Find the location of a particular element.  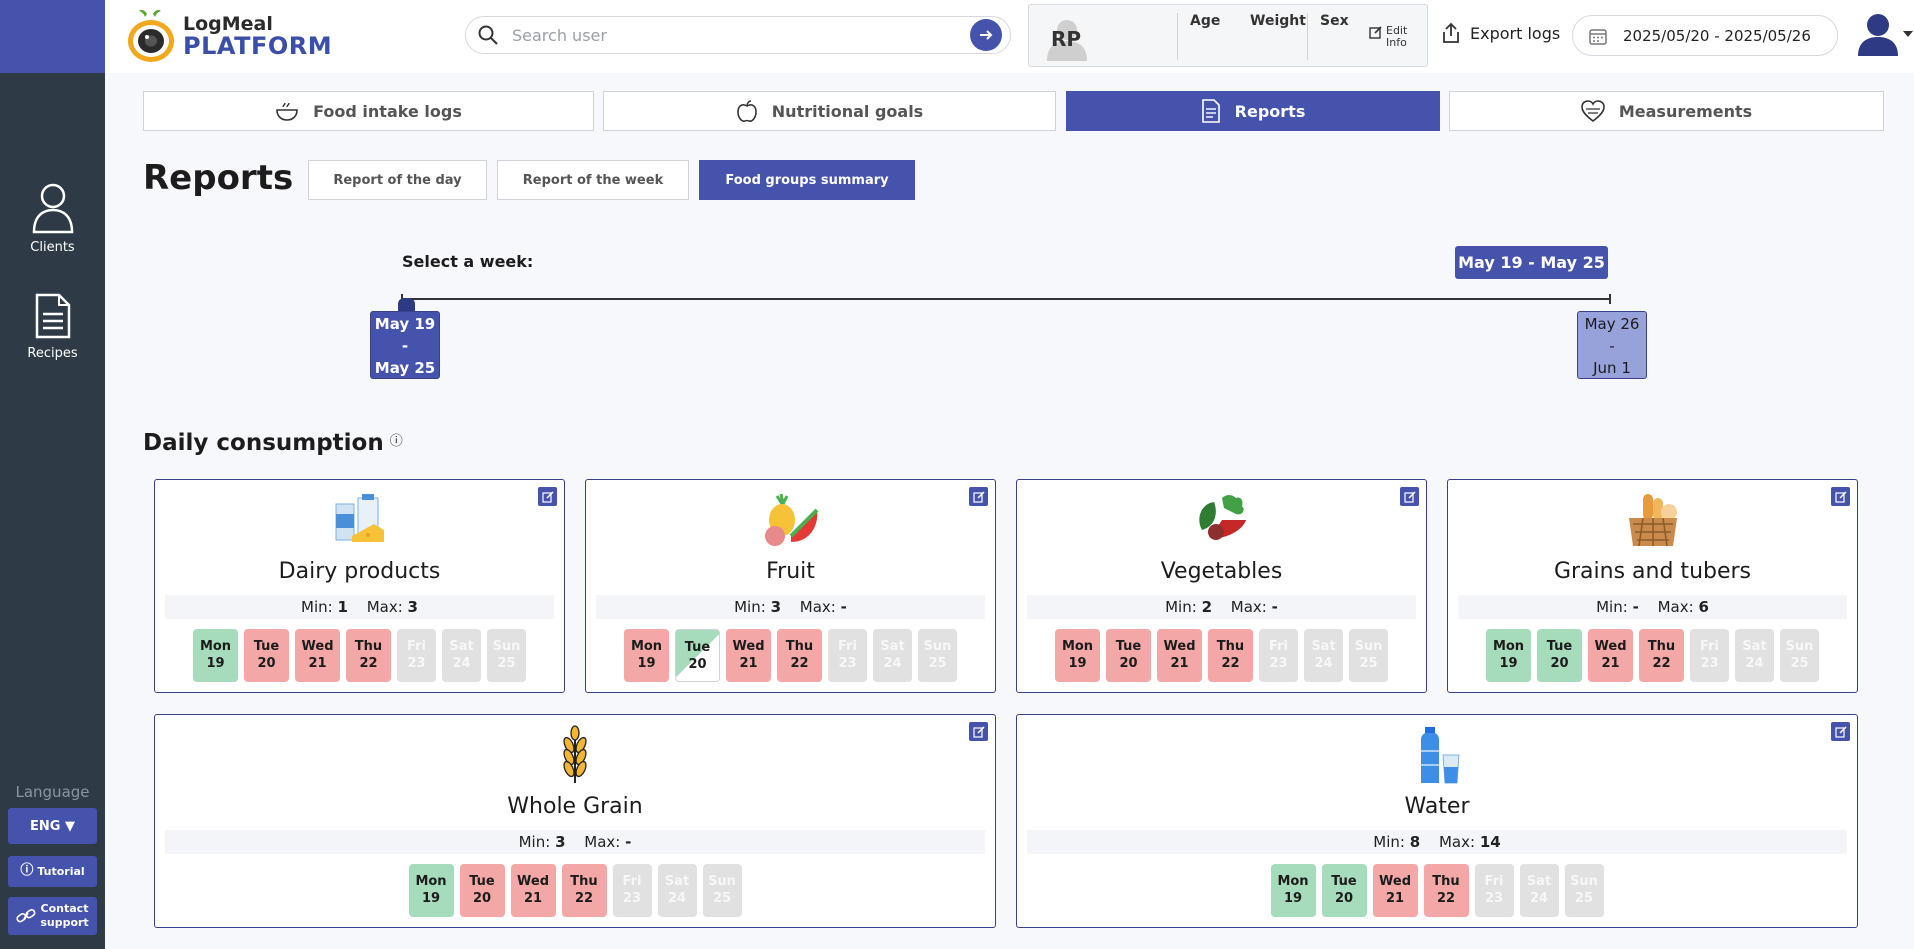

tab-label: Food intake logs is located at coordinates (387, 111).